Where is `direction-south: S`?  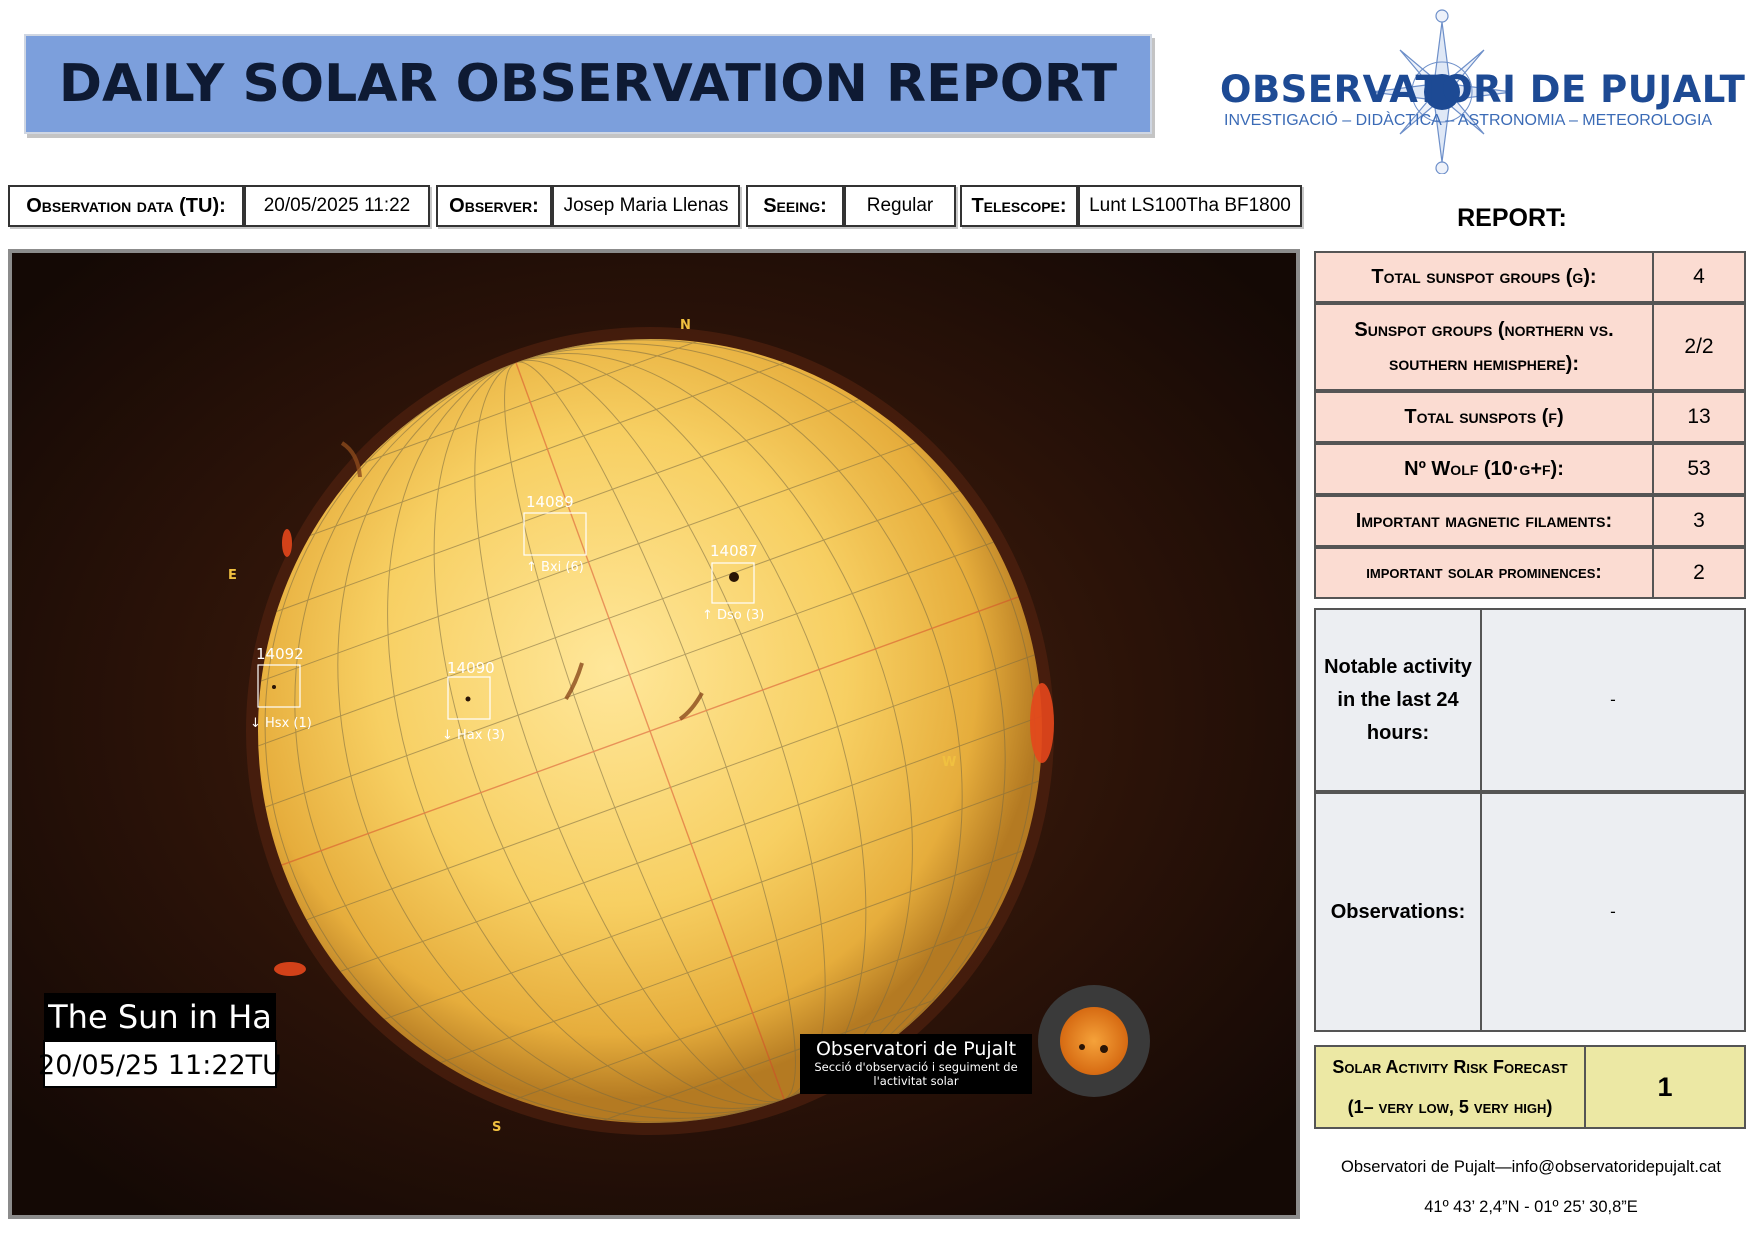 direction-south: S is located at coordinates (496, 1127).